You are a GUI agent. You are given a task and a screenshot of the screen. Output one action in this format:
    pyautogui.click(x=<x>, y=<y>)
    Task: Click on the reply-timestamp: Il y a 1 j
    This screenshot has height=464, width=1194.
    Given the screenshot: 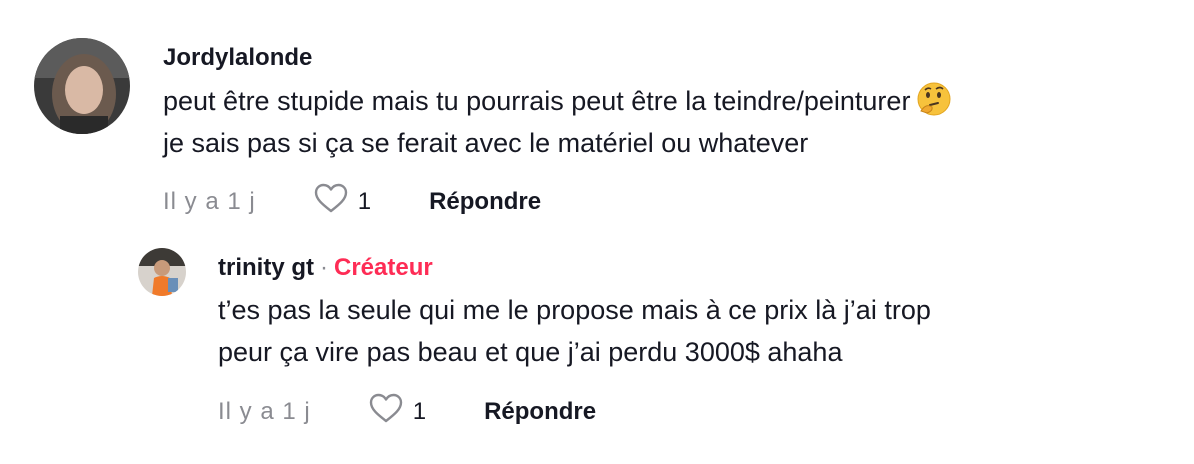 What is the action you would take?
    pyautogui.click(x=264, y=411)
    